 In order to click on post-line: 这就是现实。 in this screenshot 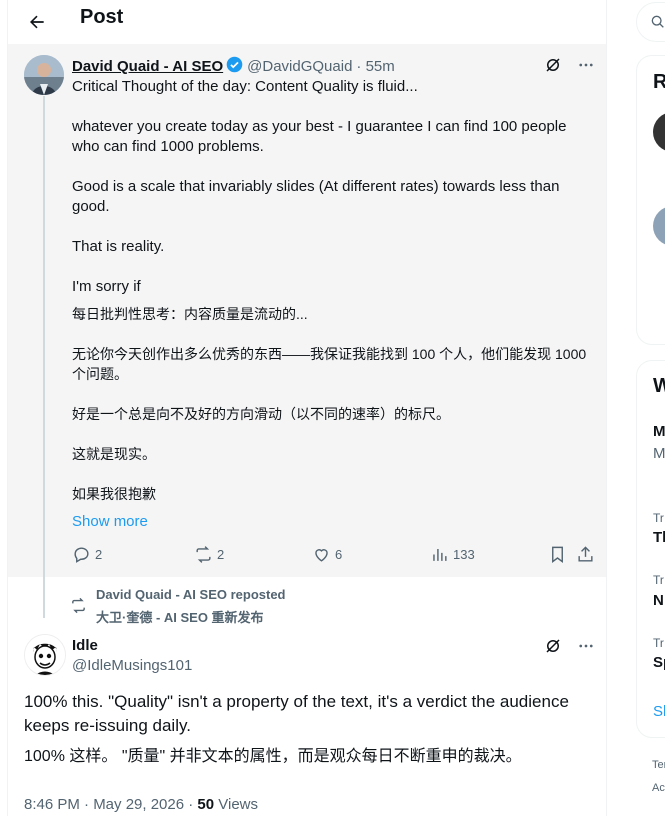, I will do `click(114, 454)`.